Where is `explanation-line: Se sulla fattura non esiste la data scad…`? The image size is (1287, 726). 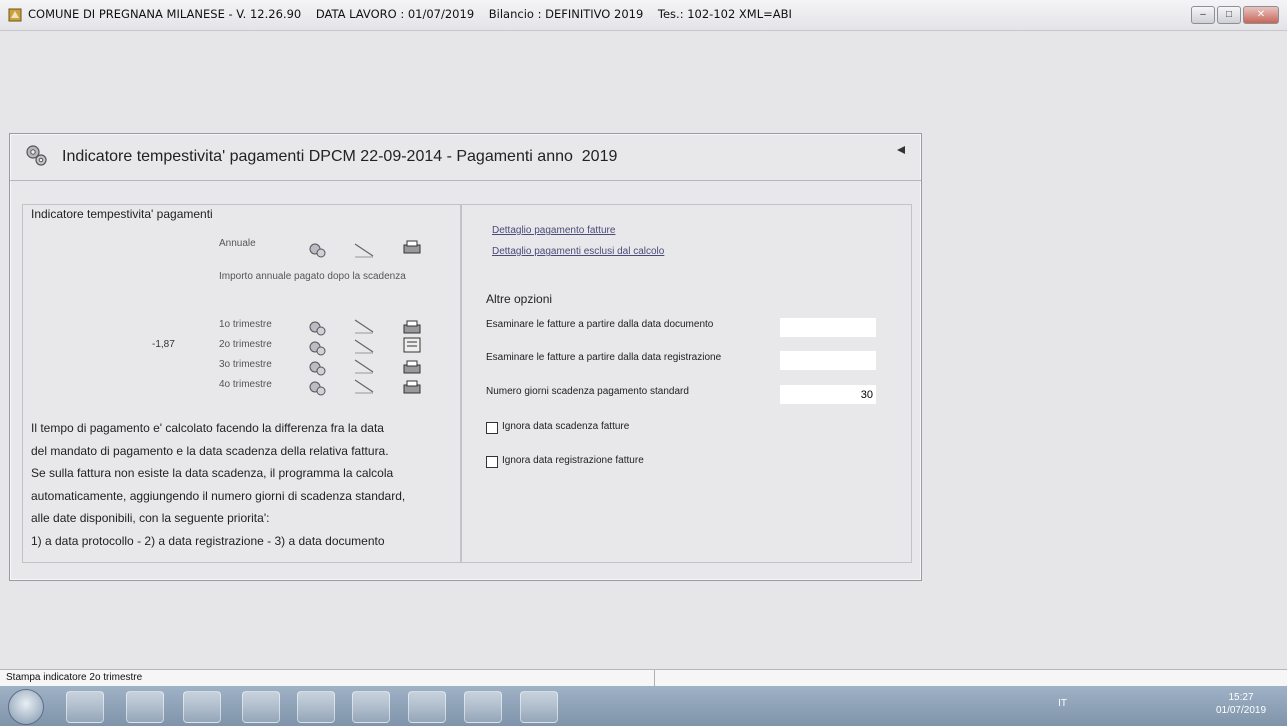 explanation-line: Se sulla fattura non esiste la data scad… is located at coordinates (212, 473).